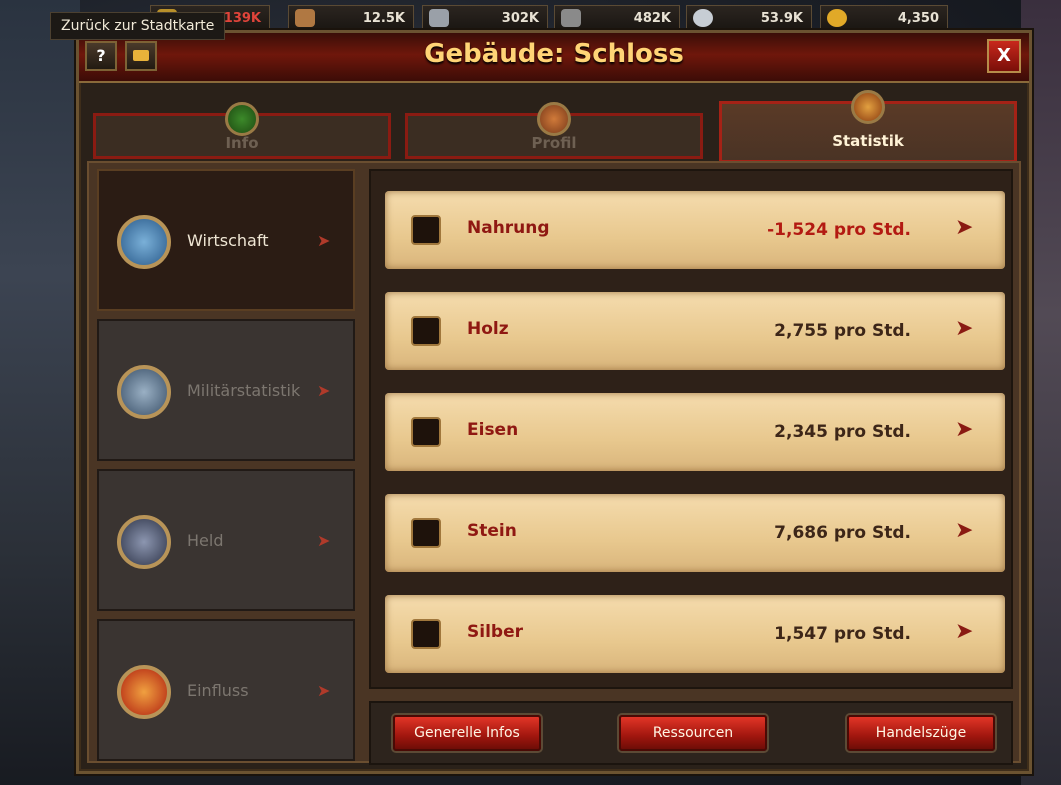 This screenshot has width=1061, height=785. What do you see at coordinates (921, 733) in the screenshot?
I see `trade-routes-button: Handelszüge` at bounding box center [921, 733].